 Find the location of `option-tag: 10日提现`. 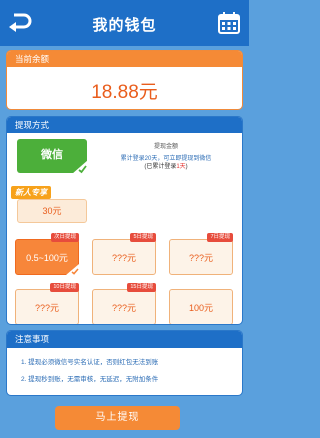

option-tag: 10日提现 is located at coordinates (64, 287).